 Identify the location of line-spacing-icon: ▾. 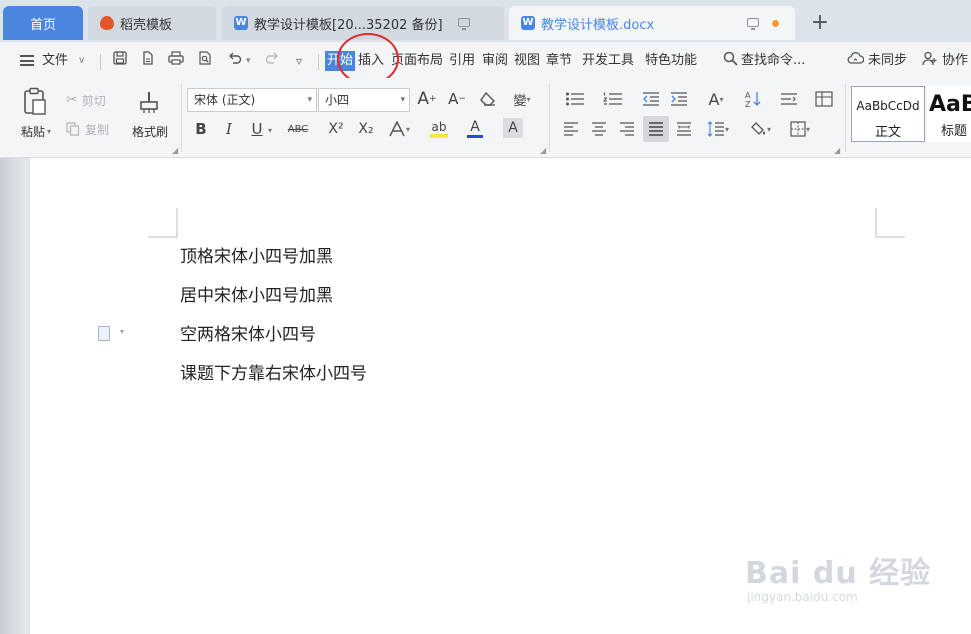
(718, 129).